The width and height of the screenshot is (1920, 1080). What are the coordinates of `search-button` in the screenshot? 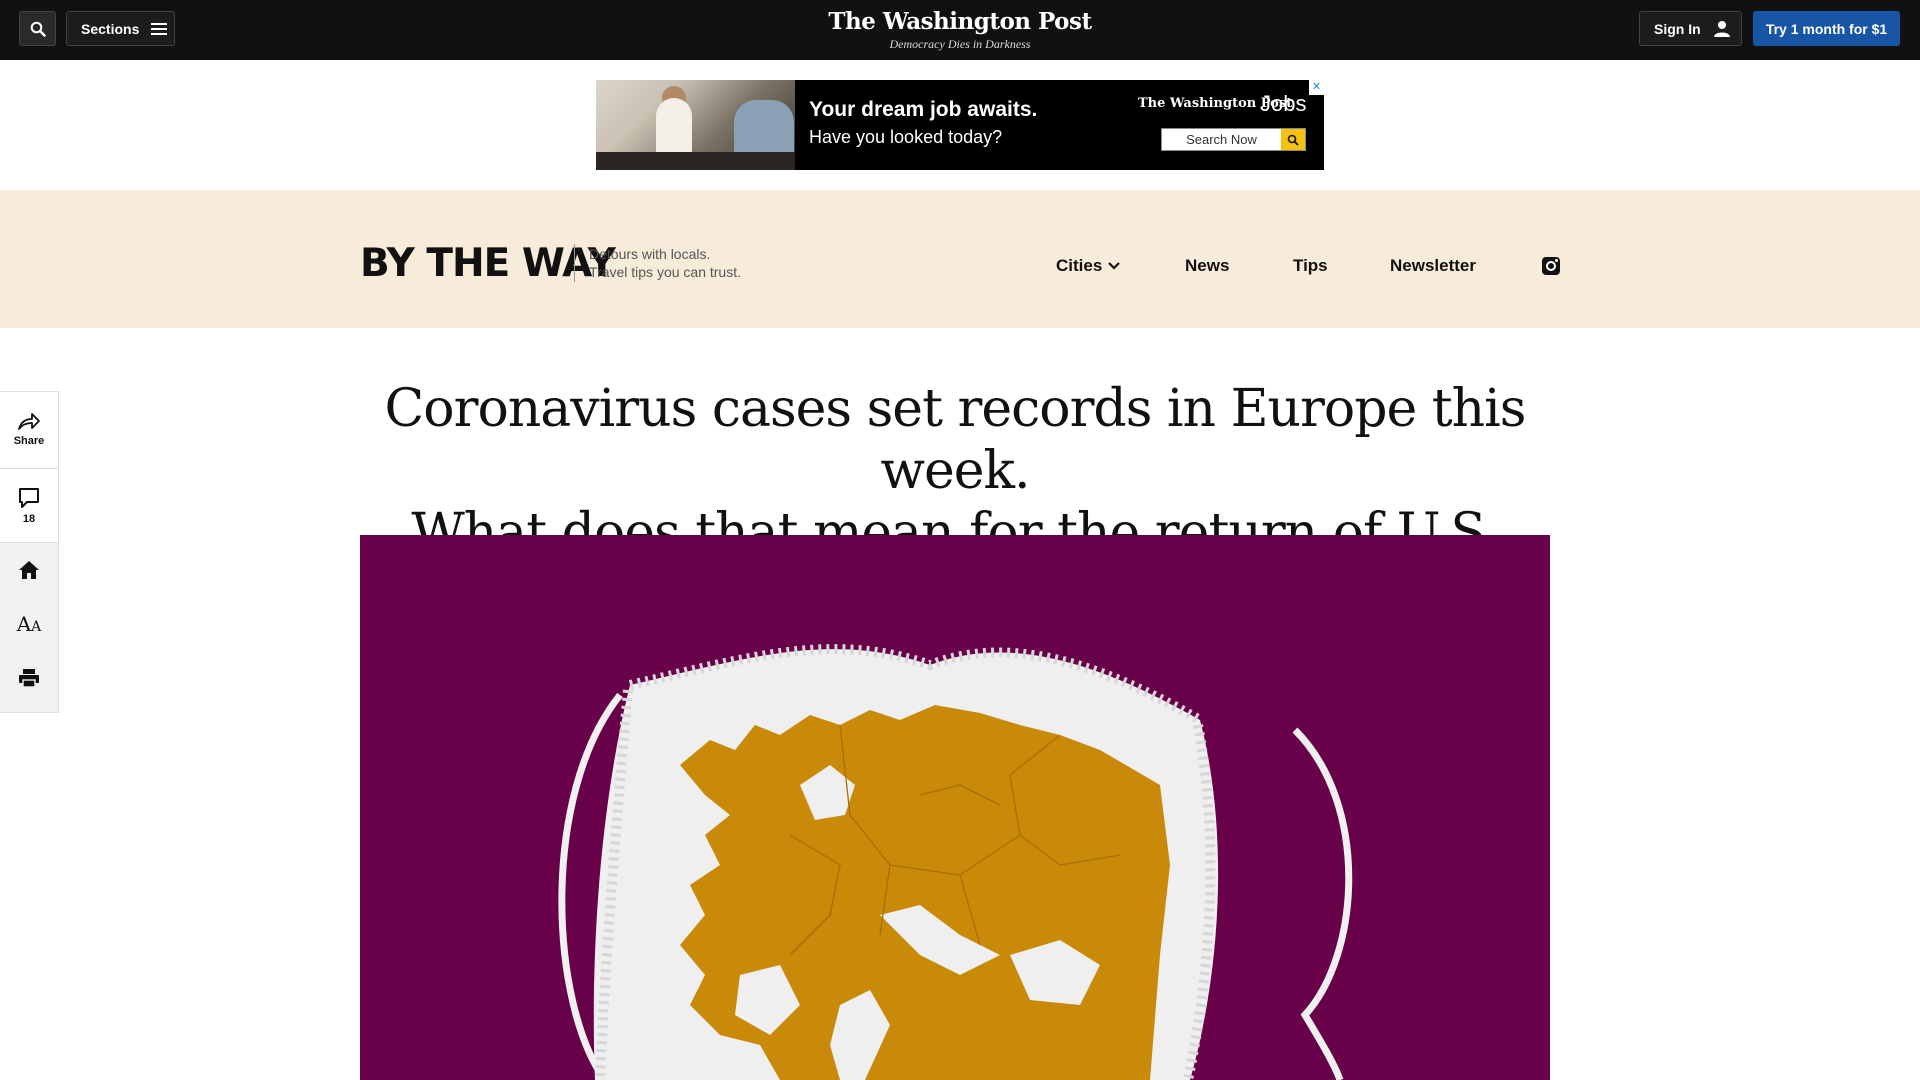 It's located at (37, 28).